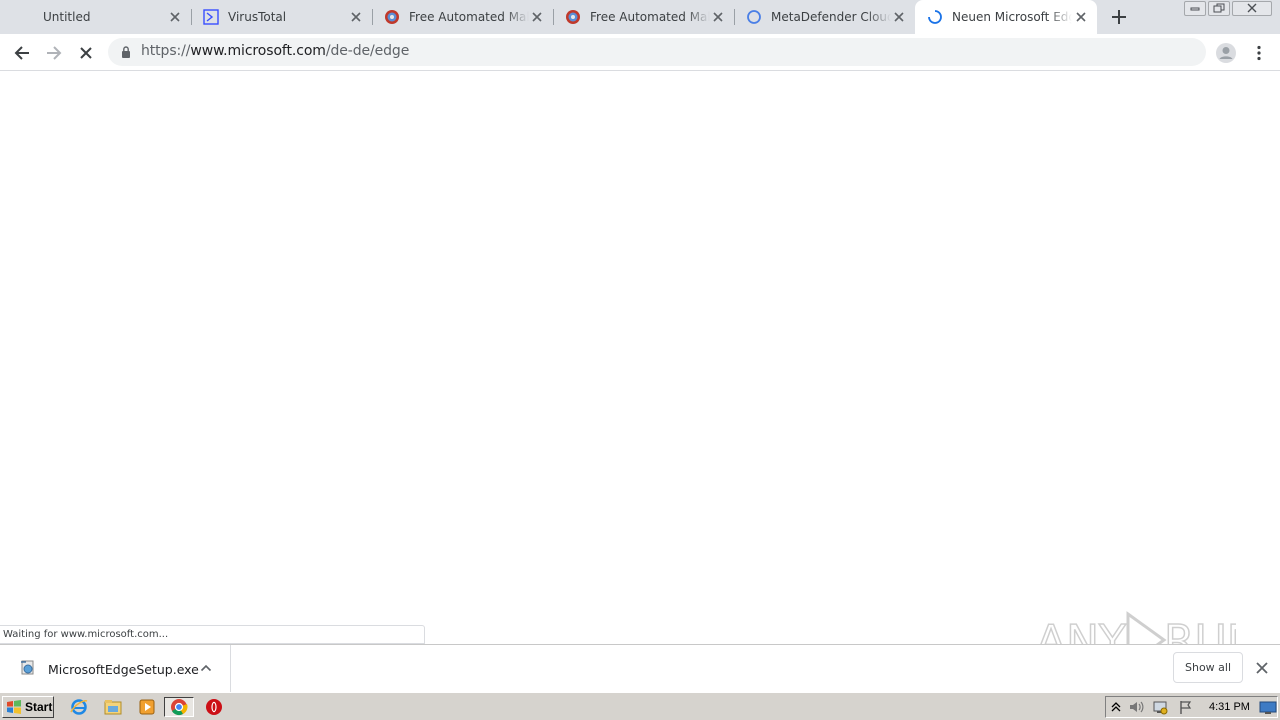 This screenshot has height=720, width=1280. Describe the element at coordinates (1116, 707) in the screenshot. I see `show-hidden-icons-icon` at that location.